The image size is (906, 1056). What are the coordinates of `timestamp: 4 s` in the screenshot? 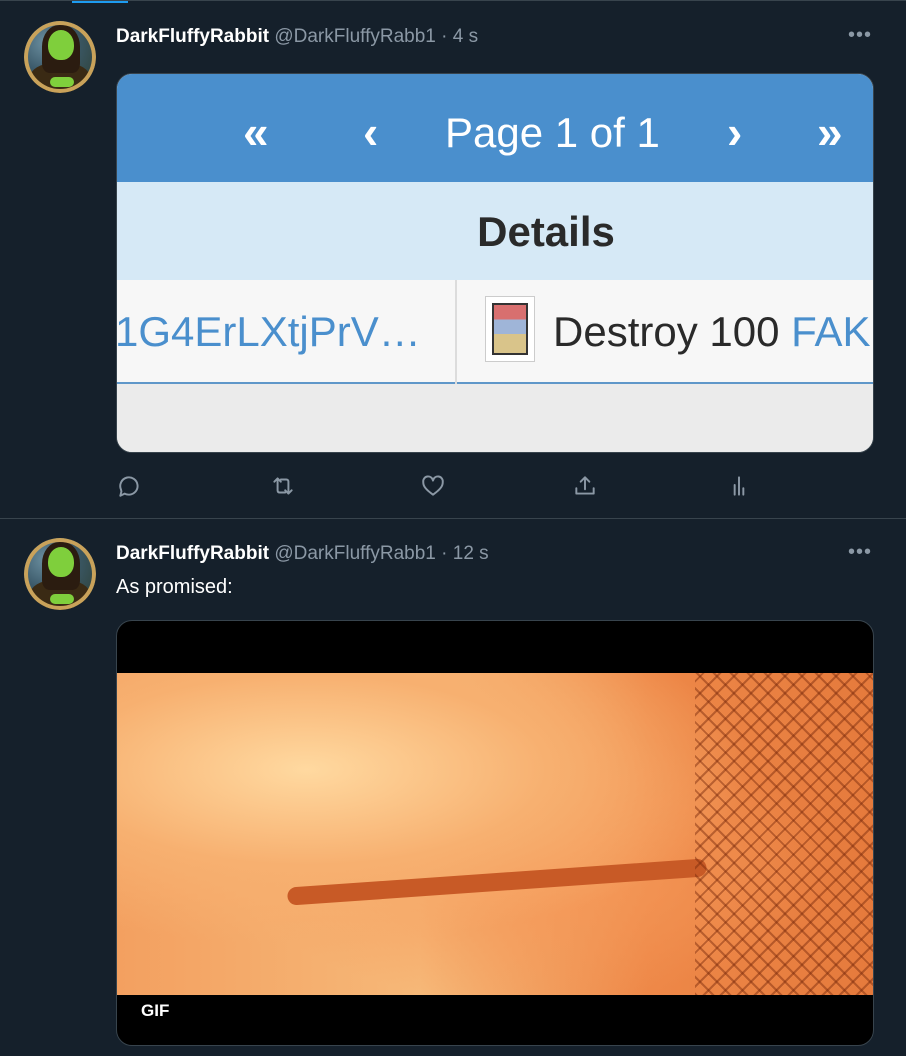 It's located at (465, 36).